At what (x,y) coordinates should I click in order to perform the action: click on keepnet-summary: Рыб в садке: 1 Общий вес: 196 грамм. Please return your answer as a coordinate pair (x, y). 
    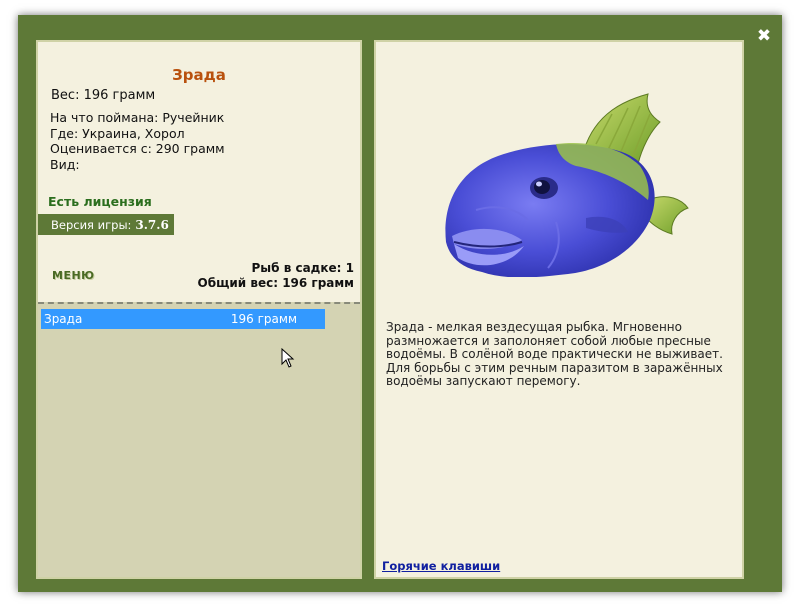
    Looking at the image, I should click on (276, 276).